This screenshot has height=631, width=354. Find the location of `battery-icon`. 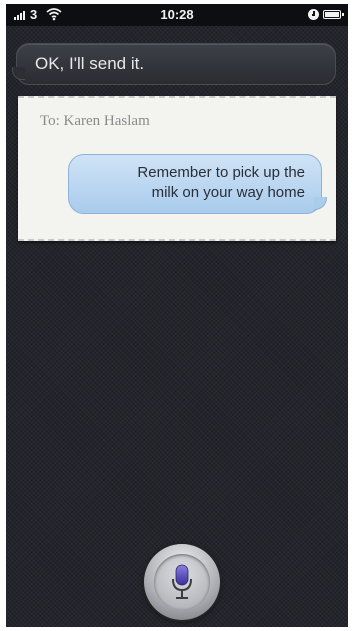

battery-icon is located at coordinates (333, 14).